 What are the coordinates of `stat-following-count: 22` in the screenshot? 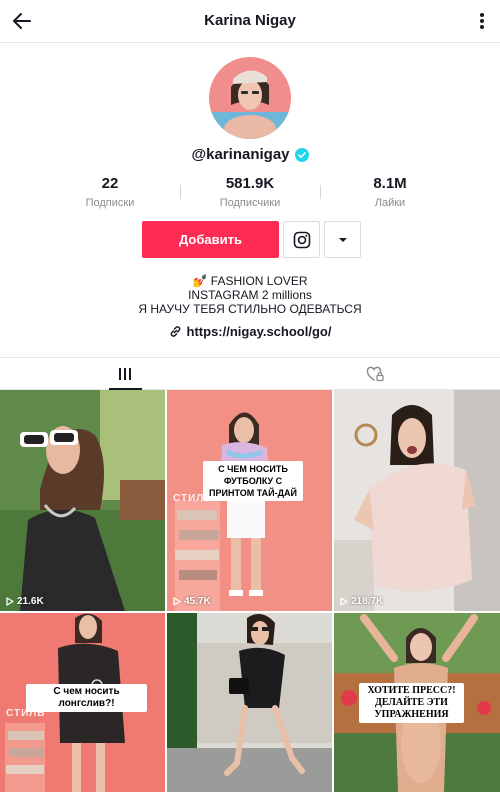 It's located at (110, 183).